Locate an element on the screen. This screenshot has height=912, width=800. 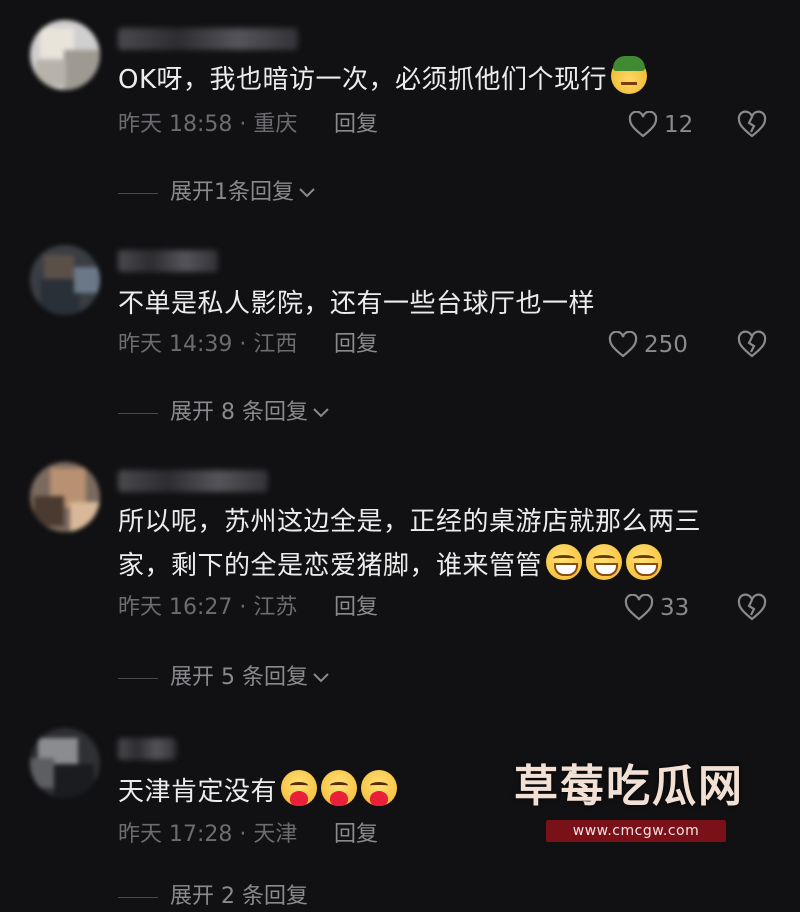
watermark-title: 草莓吃瓜网 is located at coordinates (629, 786).